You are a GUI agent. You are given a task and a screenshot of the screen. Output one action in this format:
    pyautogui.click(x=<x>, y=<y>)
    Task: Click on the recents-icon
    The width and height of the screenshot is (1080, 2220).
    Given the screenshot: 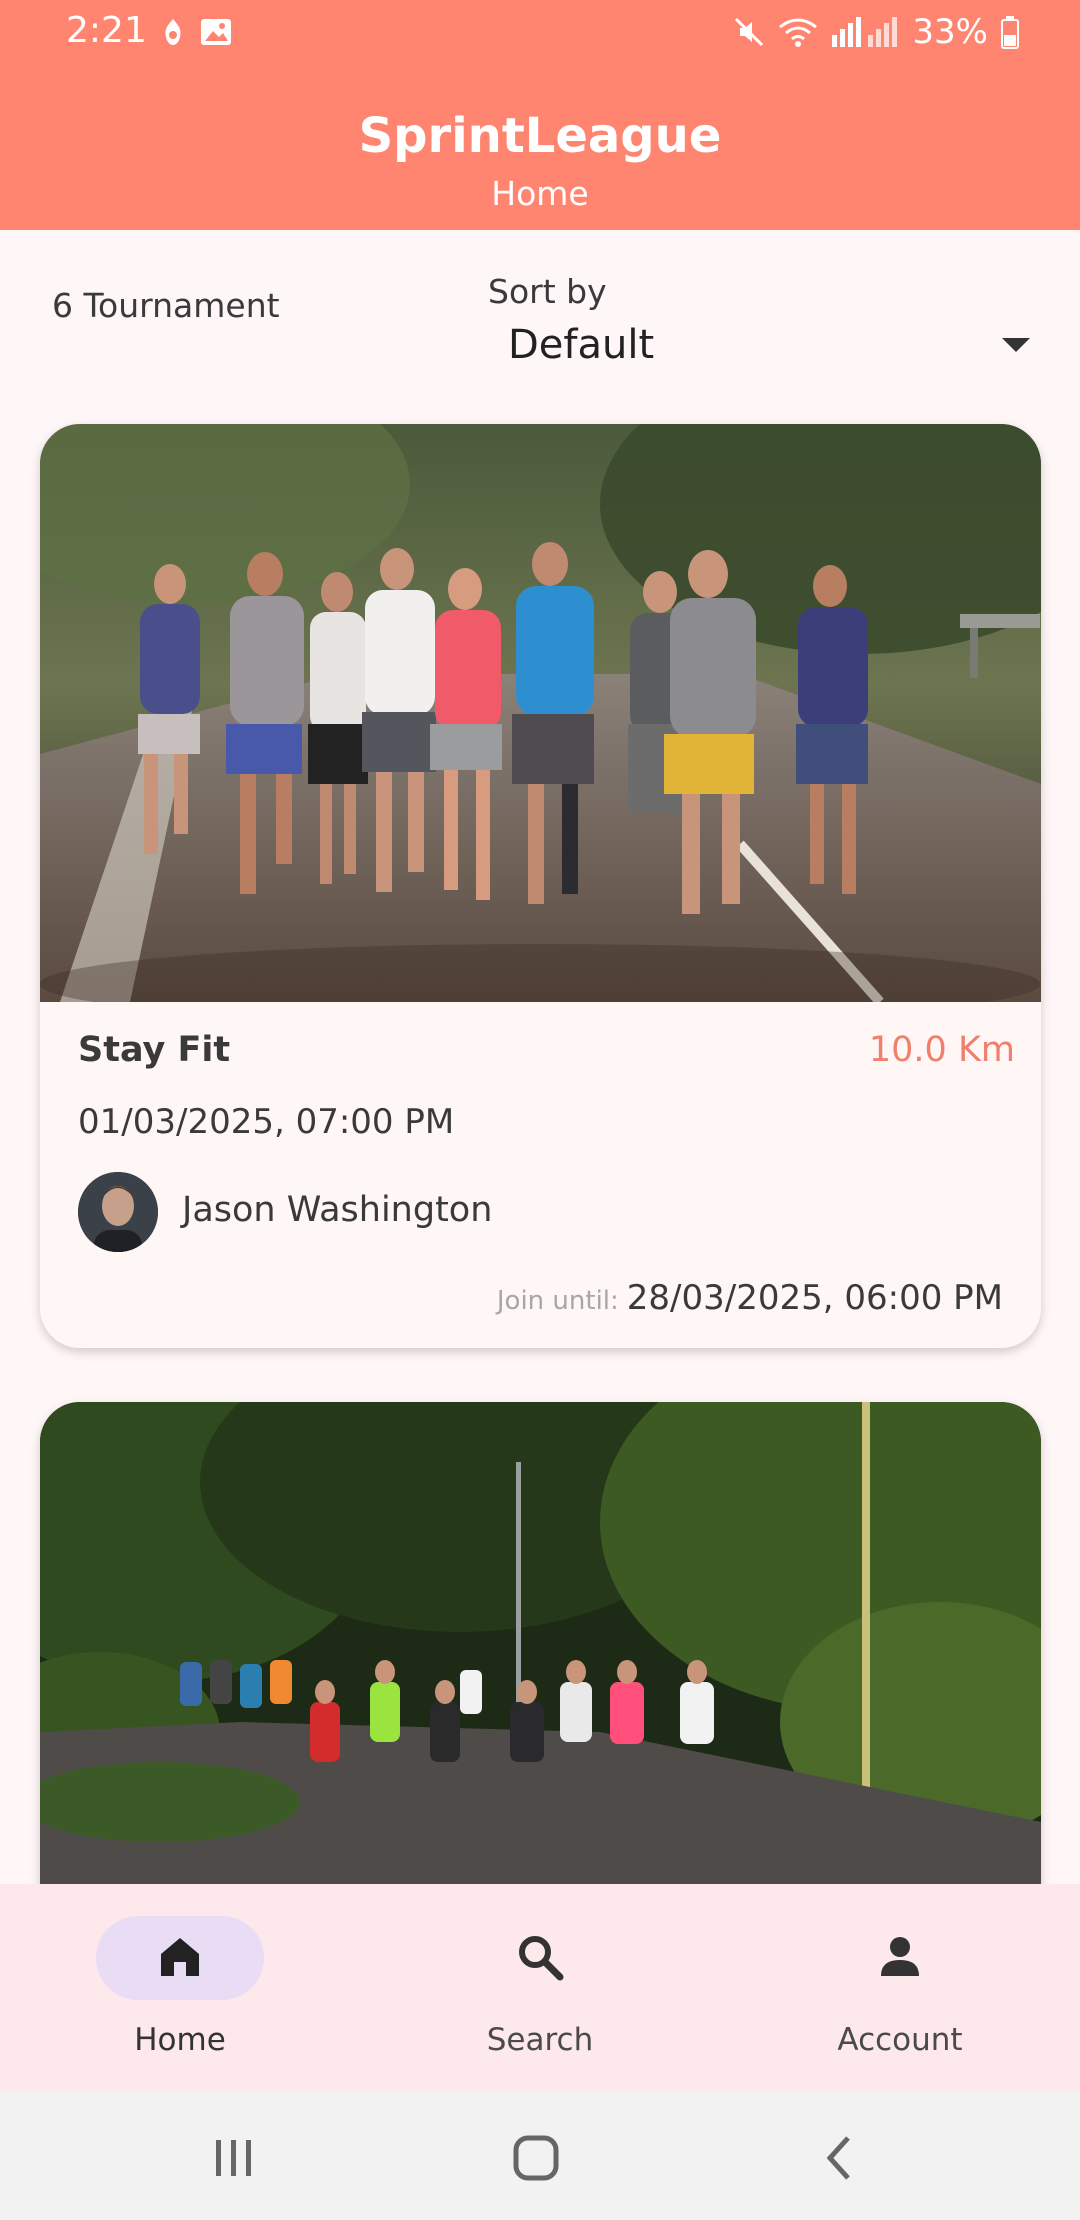 What is the action you would take?
    pyautogui.click(x=233, y=2158)
    